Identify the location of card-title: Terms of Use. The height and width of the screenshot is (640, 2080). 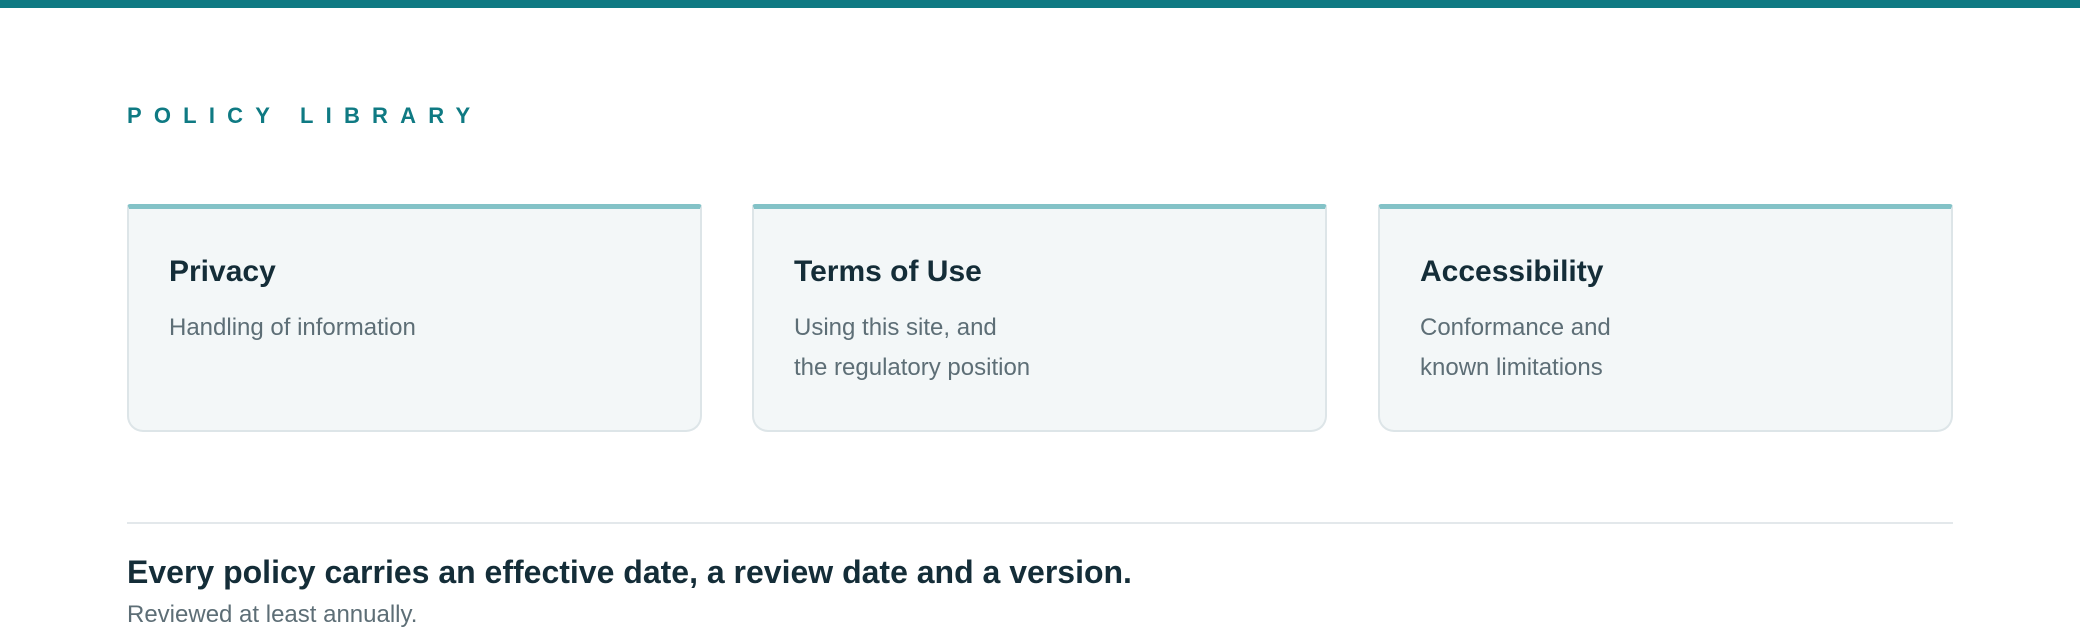
(888, 271).